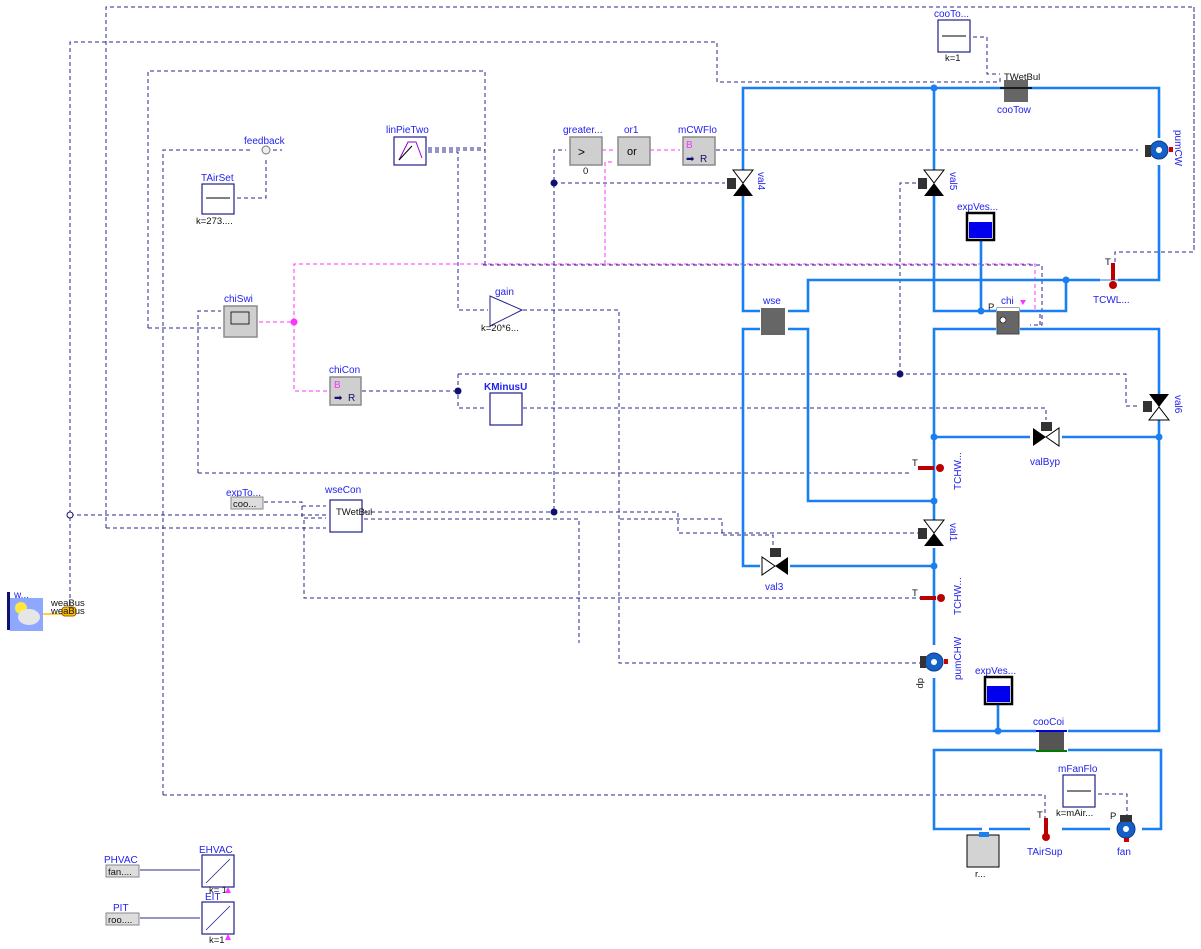  Describe the element at coordinates (1048, 722) in the screenshot. I see `coocoi-label: cooCoi` at that location.